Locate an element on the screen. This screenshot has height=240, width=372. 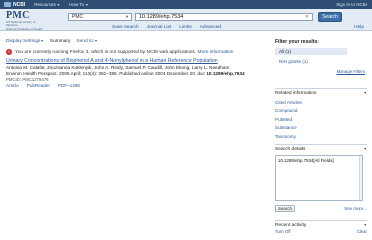
send-to-link: Send to:▼ is located at coordinates (86, 41).